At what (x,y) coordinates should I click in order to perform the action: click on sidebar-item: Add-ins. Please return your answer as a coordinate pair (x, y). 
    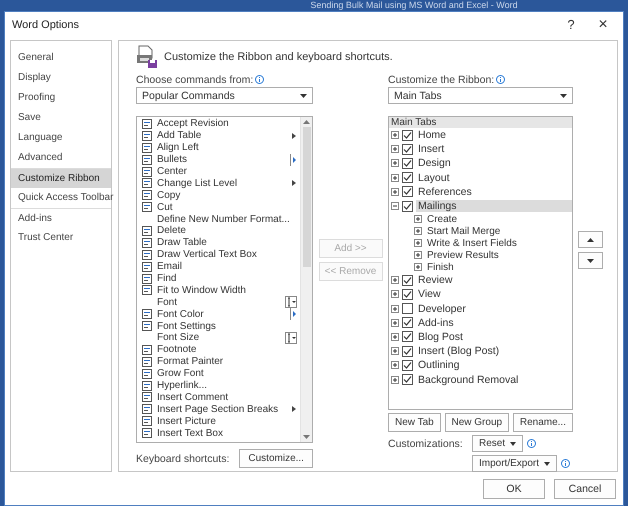
    Looking at the image, I should click on (61, 218).